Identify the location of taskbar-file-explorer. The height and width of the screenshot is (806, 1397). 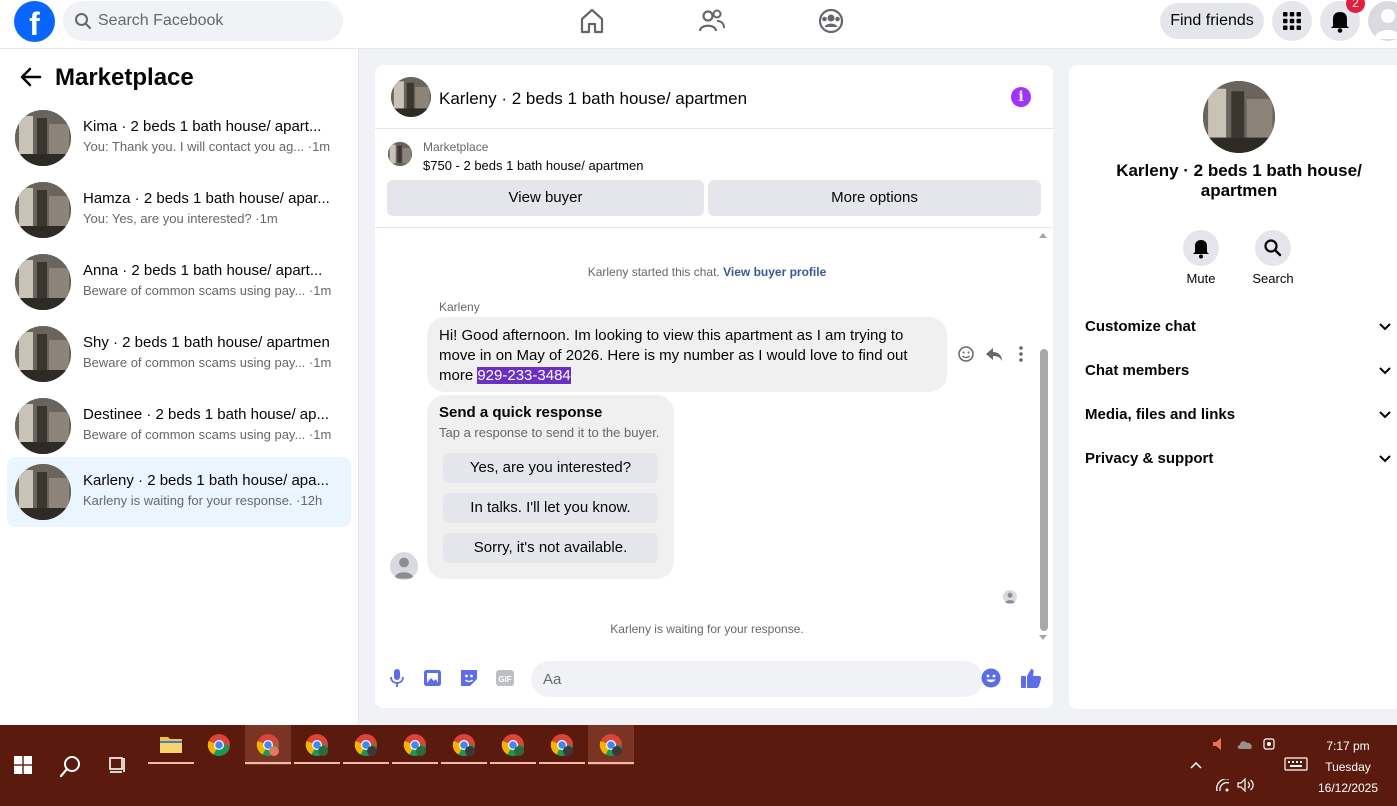
(171, 745).